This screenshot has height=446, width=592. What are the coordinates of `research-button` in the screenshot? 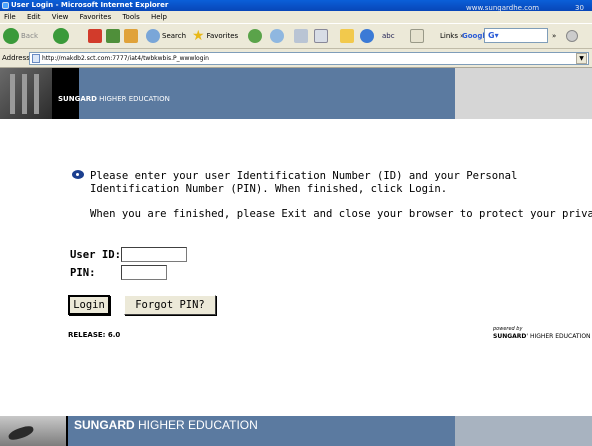 It's located at (417, 36).